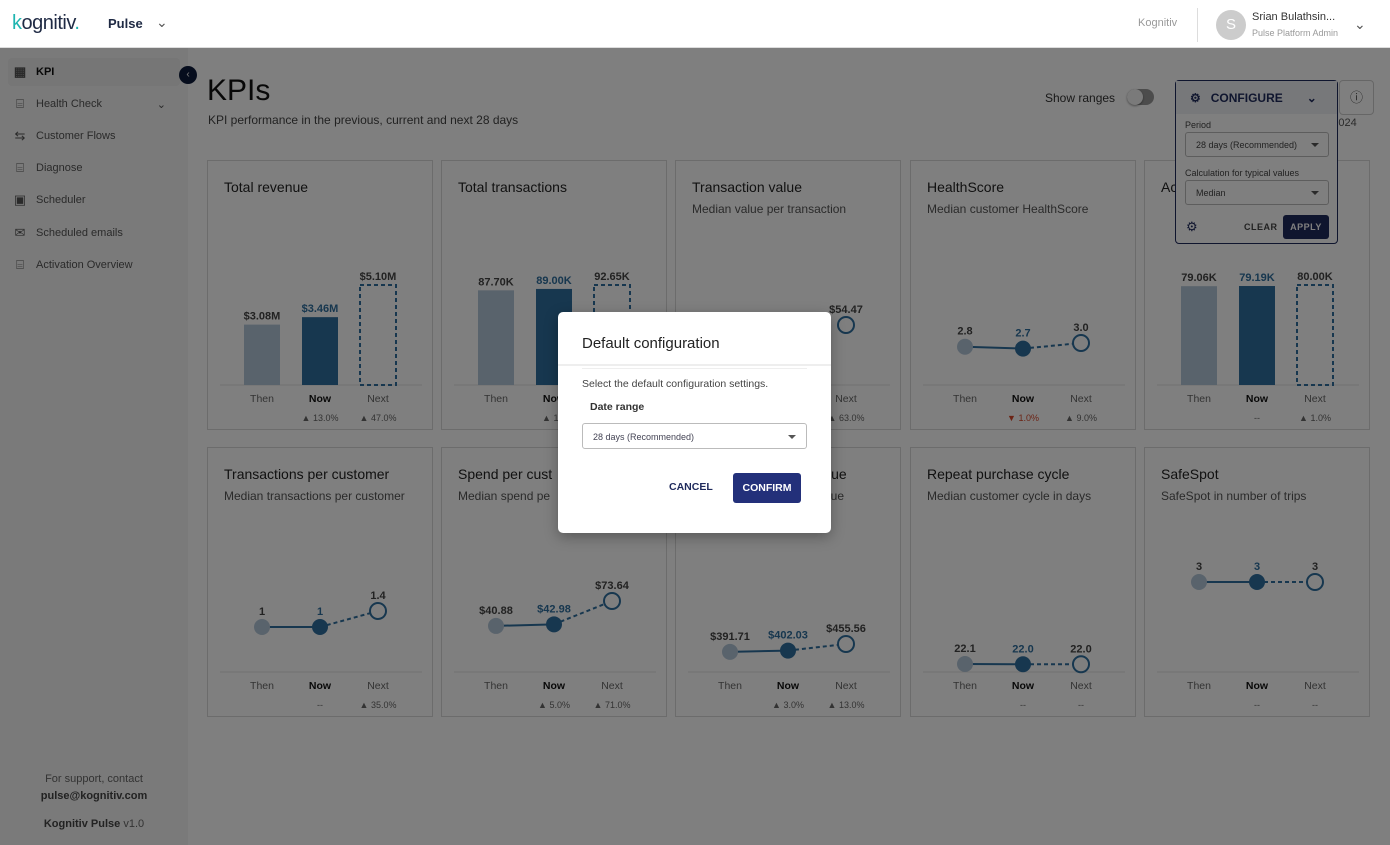 Image resolution: width=1390 pixels, height=845 pixels. What do you see at coordinates (46, 23) in the screenshot?
I see `kognitiv-logo: kognitiv.` at bounding box center [46, 23].